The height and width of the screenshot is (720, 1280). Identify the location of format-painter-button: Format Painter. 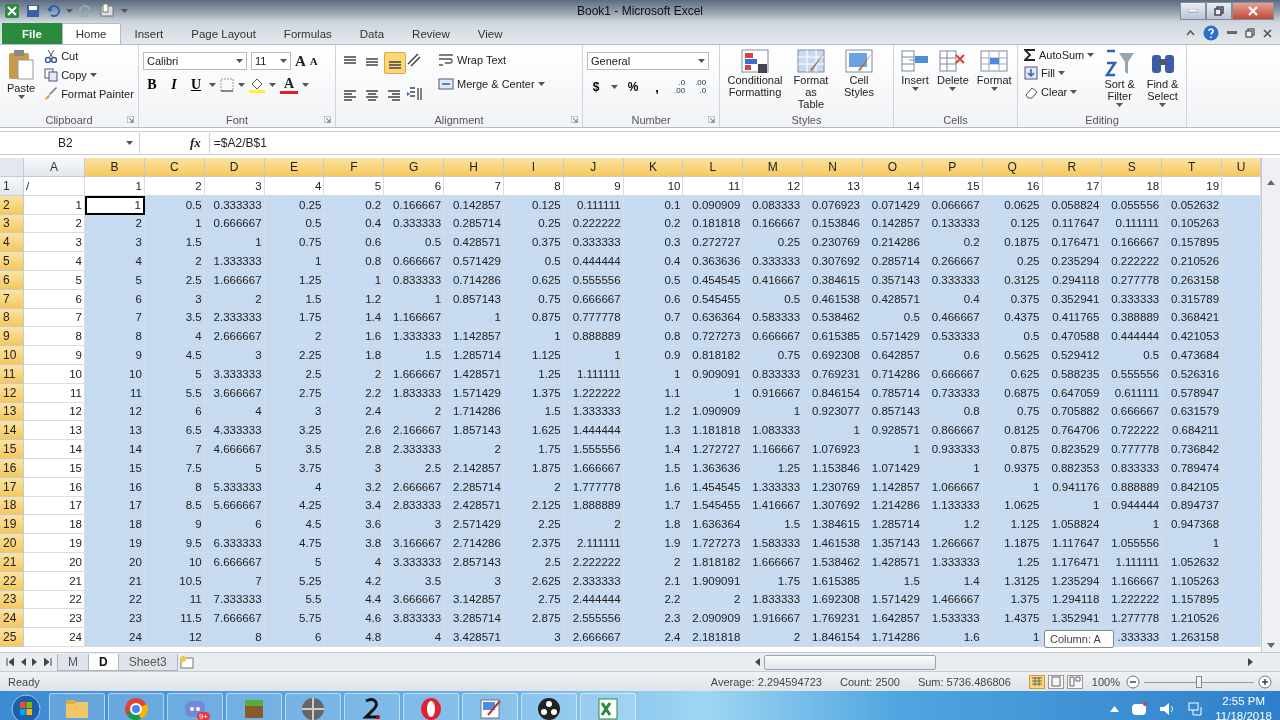
(89, 94).